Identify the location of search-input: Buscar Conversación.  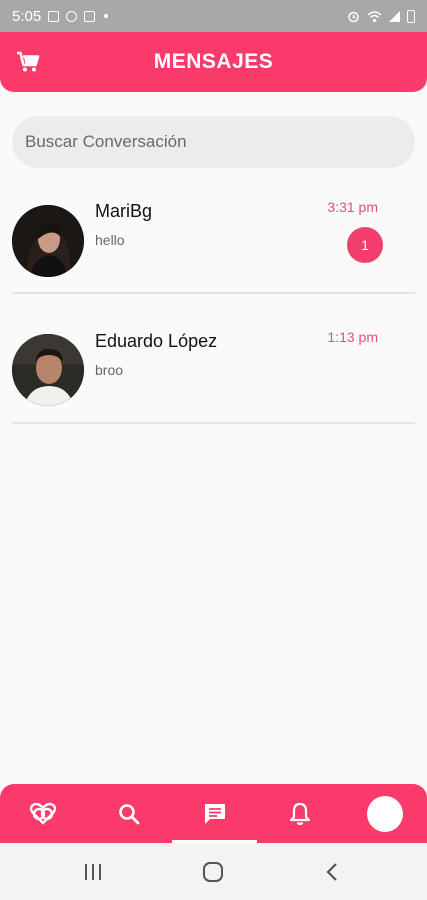
(213, 142).